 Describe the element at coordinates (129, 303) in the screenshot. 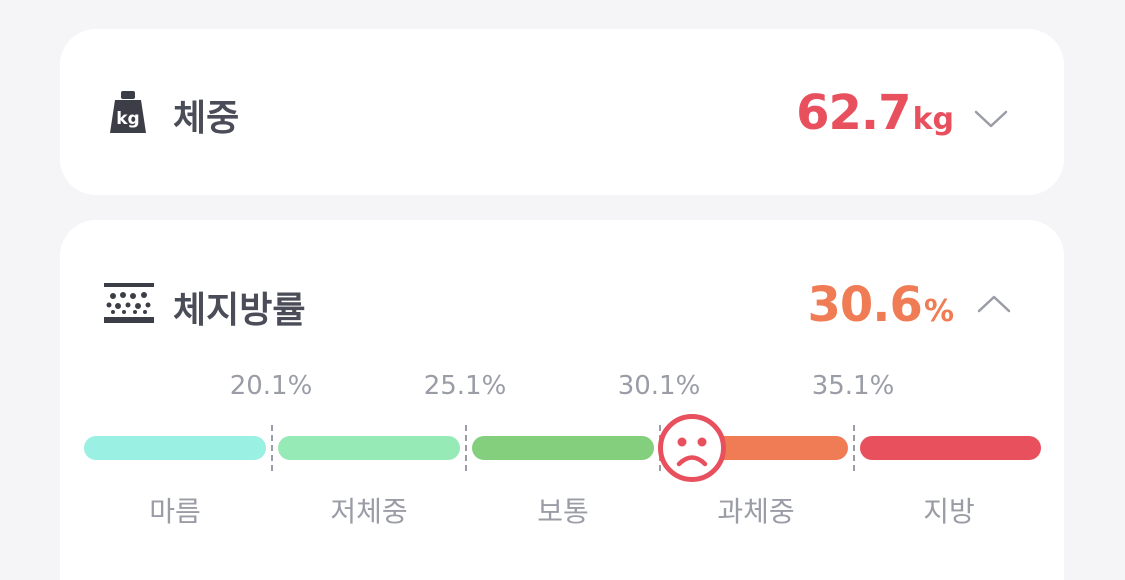

I see `body-fat-layers-icon` at that location.